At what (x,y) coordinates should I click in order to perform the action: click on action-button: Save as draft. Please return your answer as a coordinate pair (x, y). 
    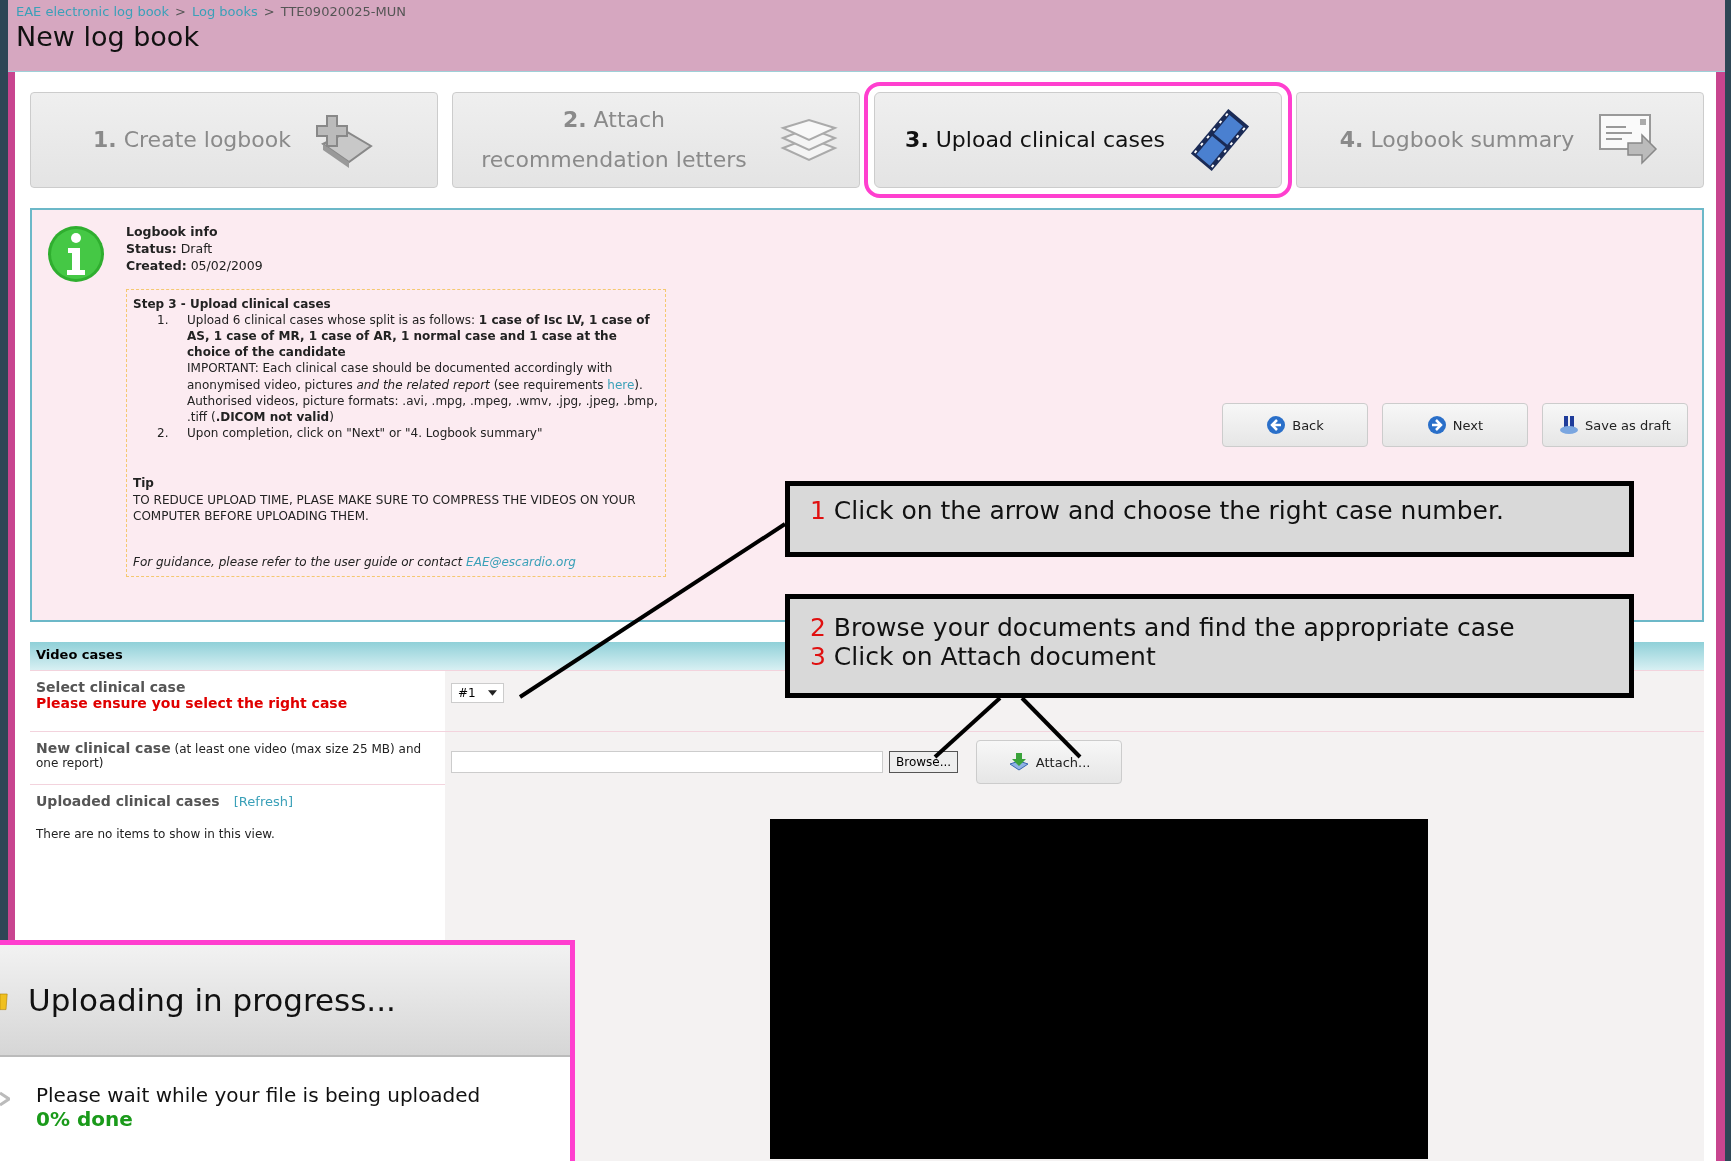
    Looking at the image, I should click on (1615, 425).